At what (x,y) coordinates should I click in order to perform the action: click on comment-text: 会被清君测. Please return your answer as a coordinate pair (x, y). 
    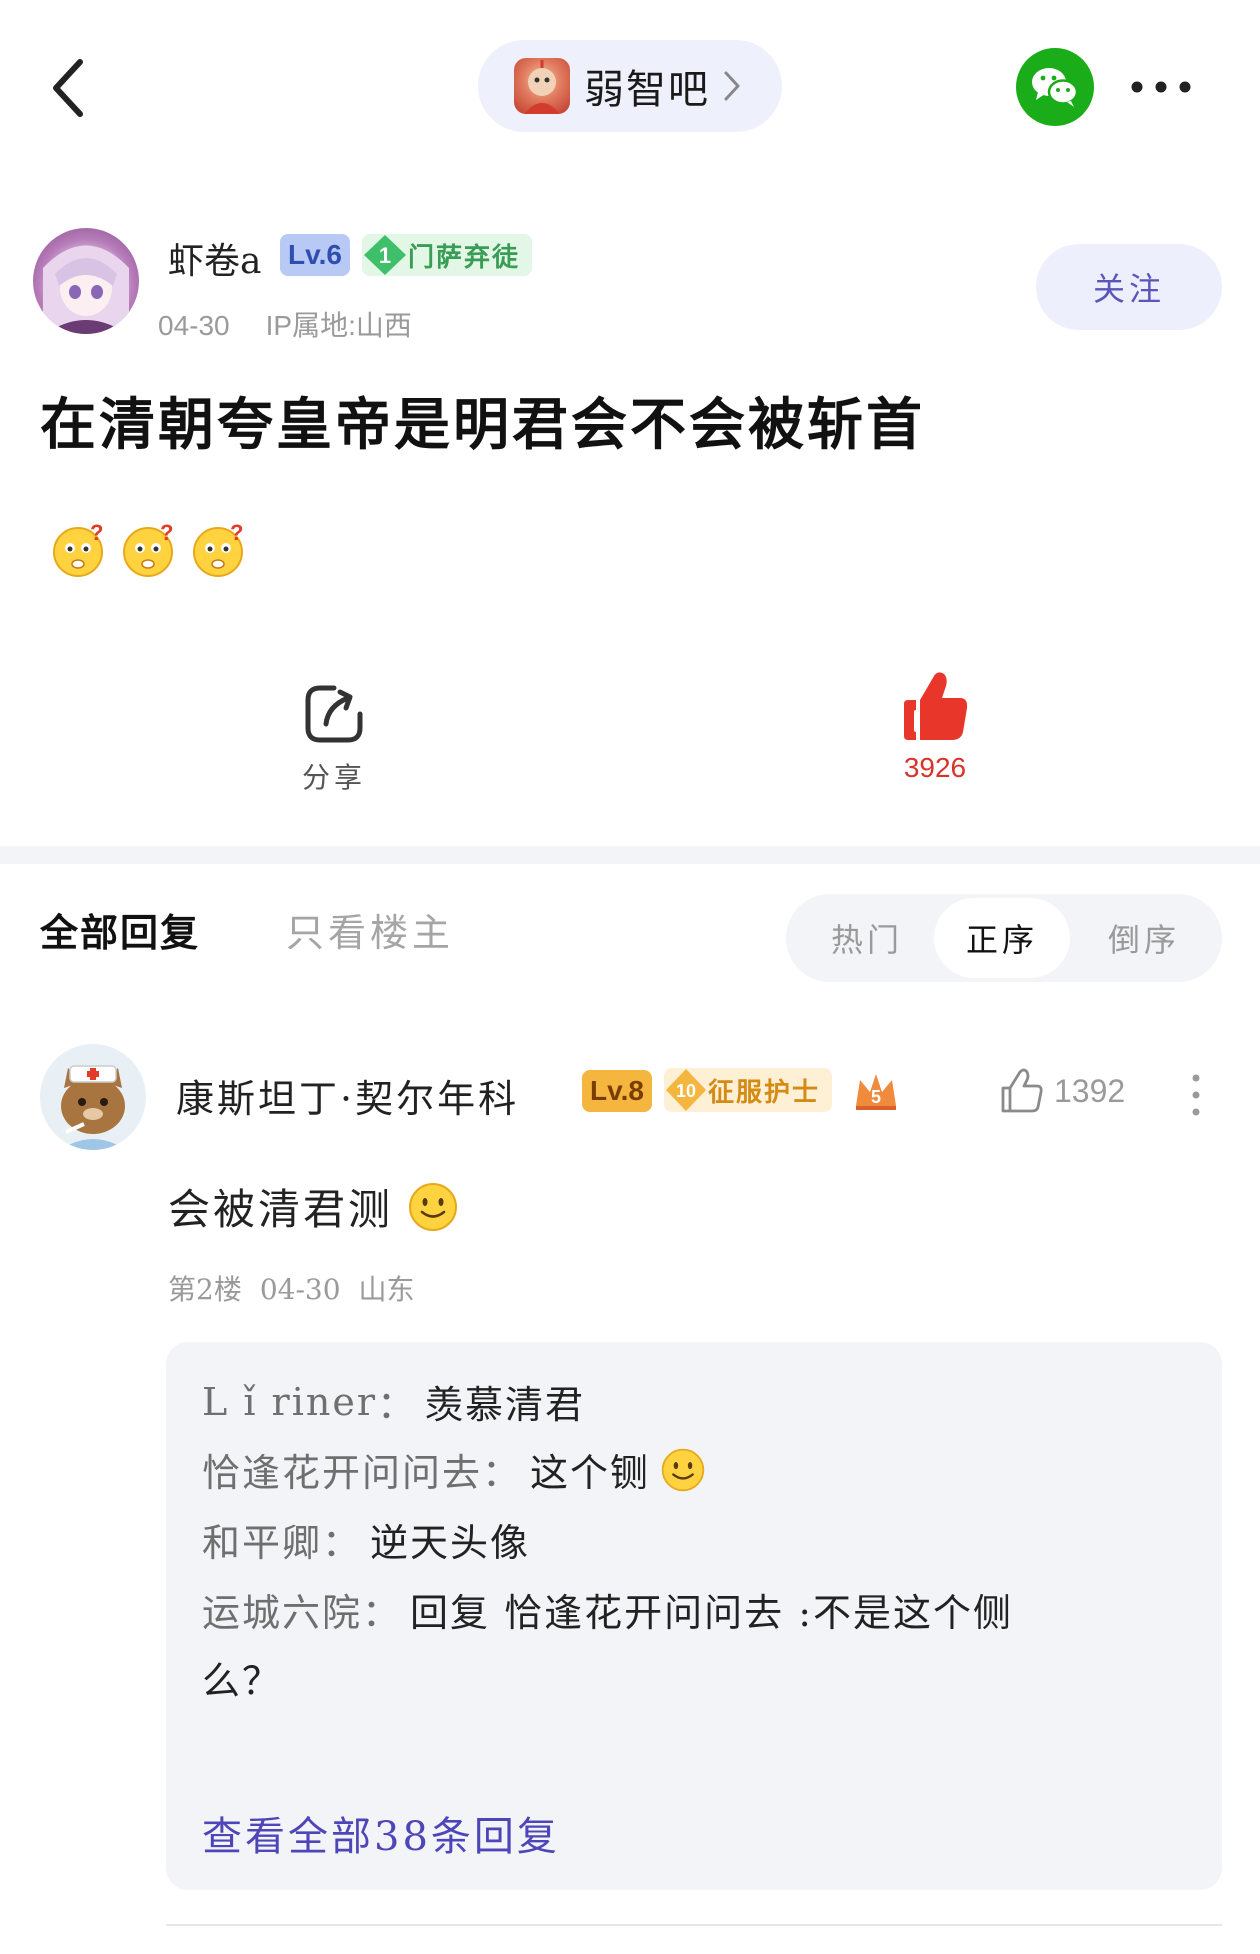
    Looking at the image, I should click on (313, 1206).